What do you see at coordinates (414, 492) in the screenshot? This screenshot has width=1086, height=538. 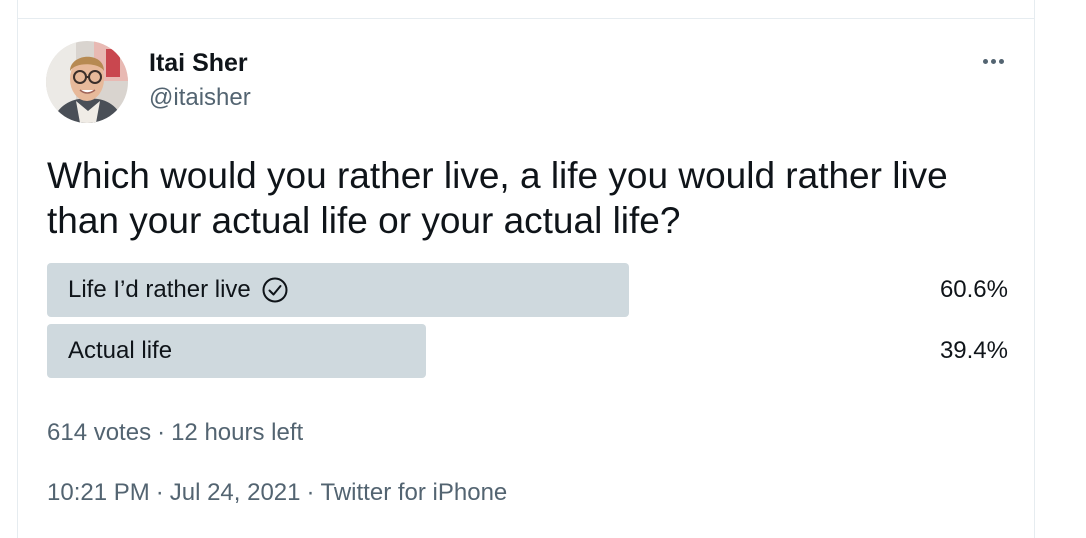 I see `tweet-source: Twitter for iPhone` at bounding box center [414, 492].